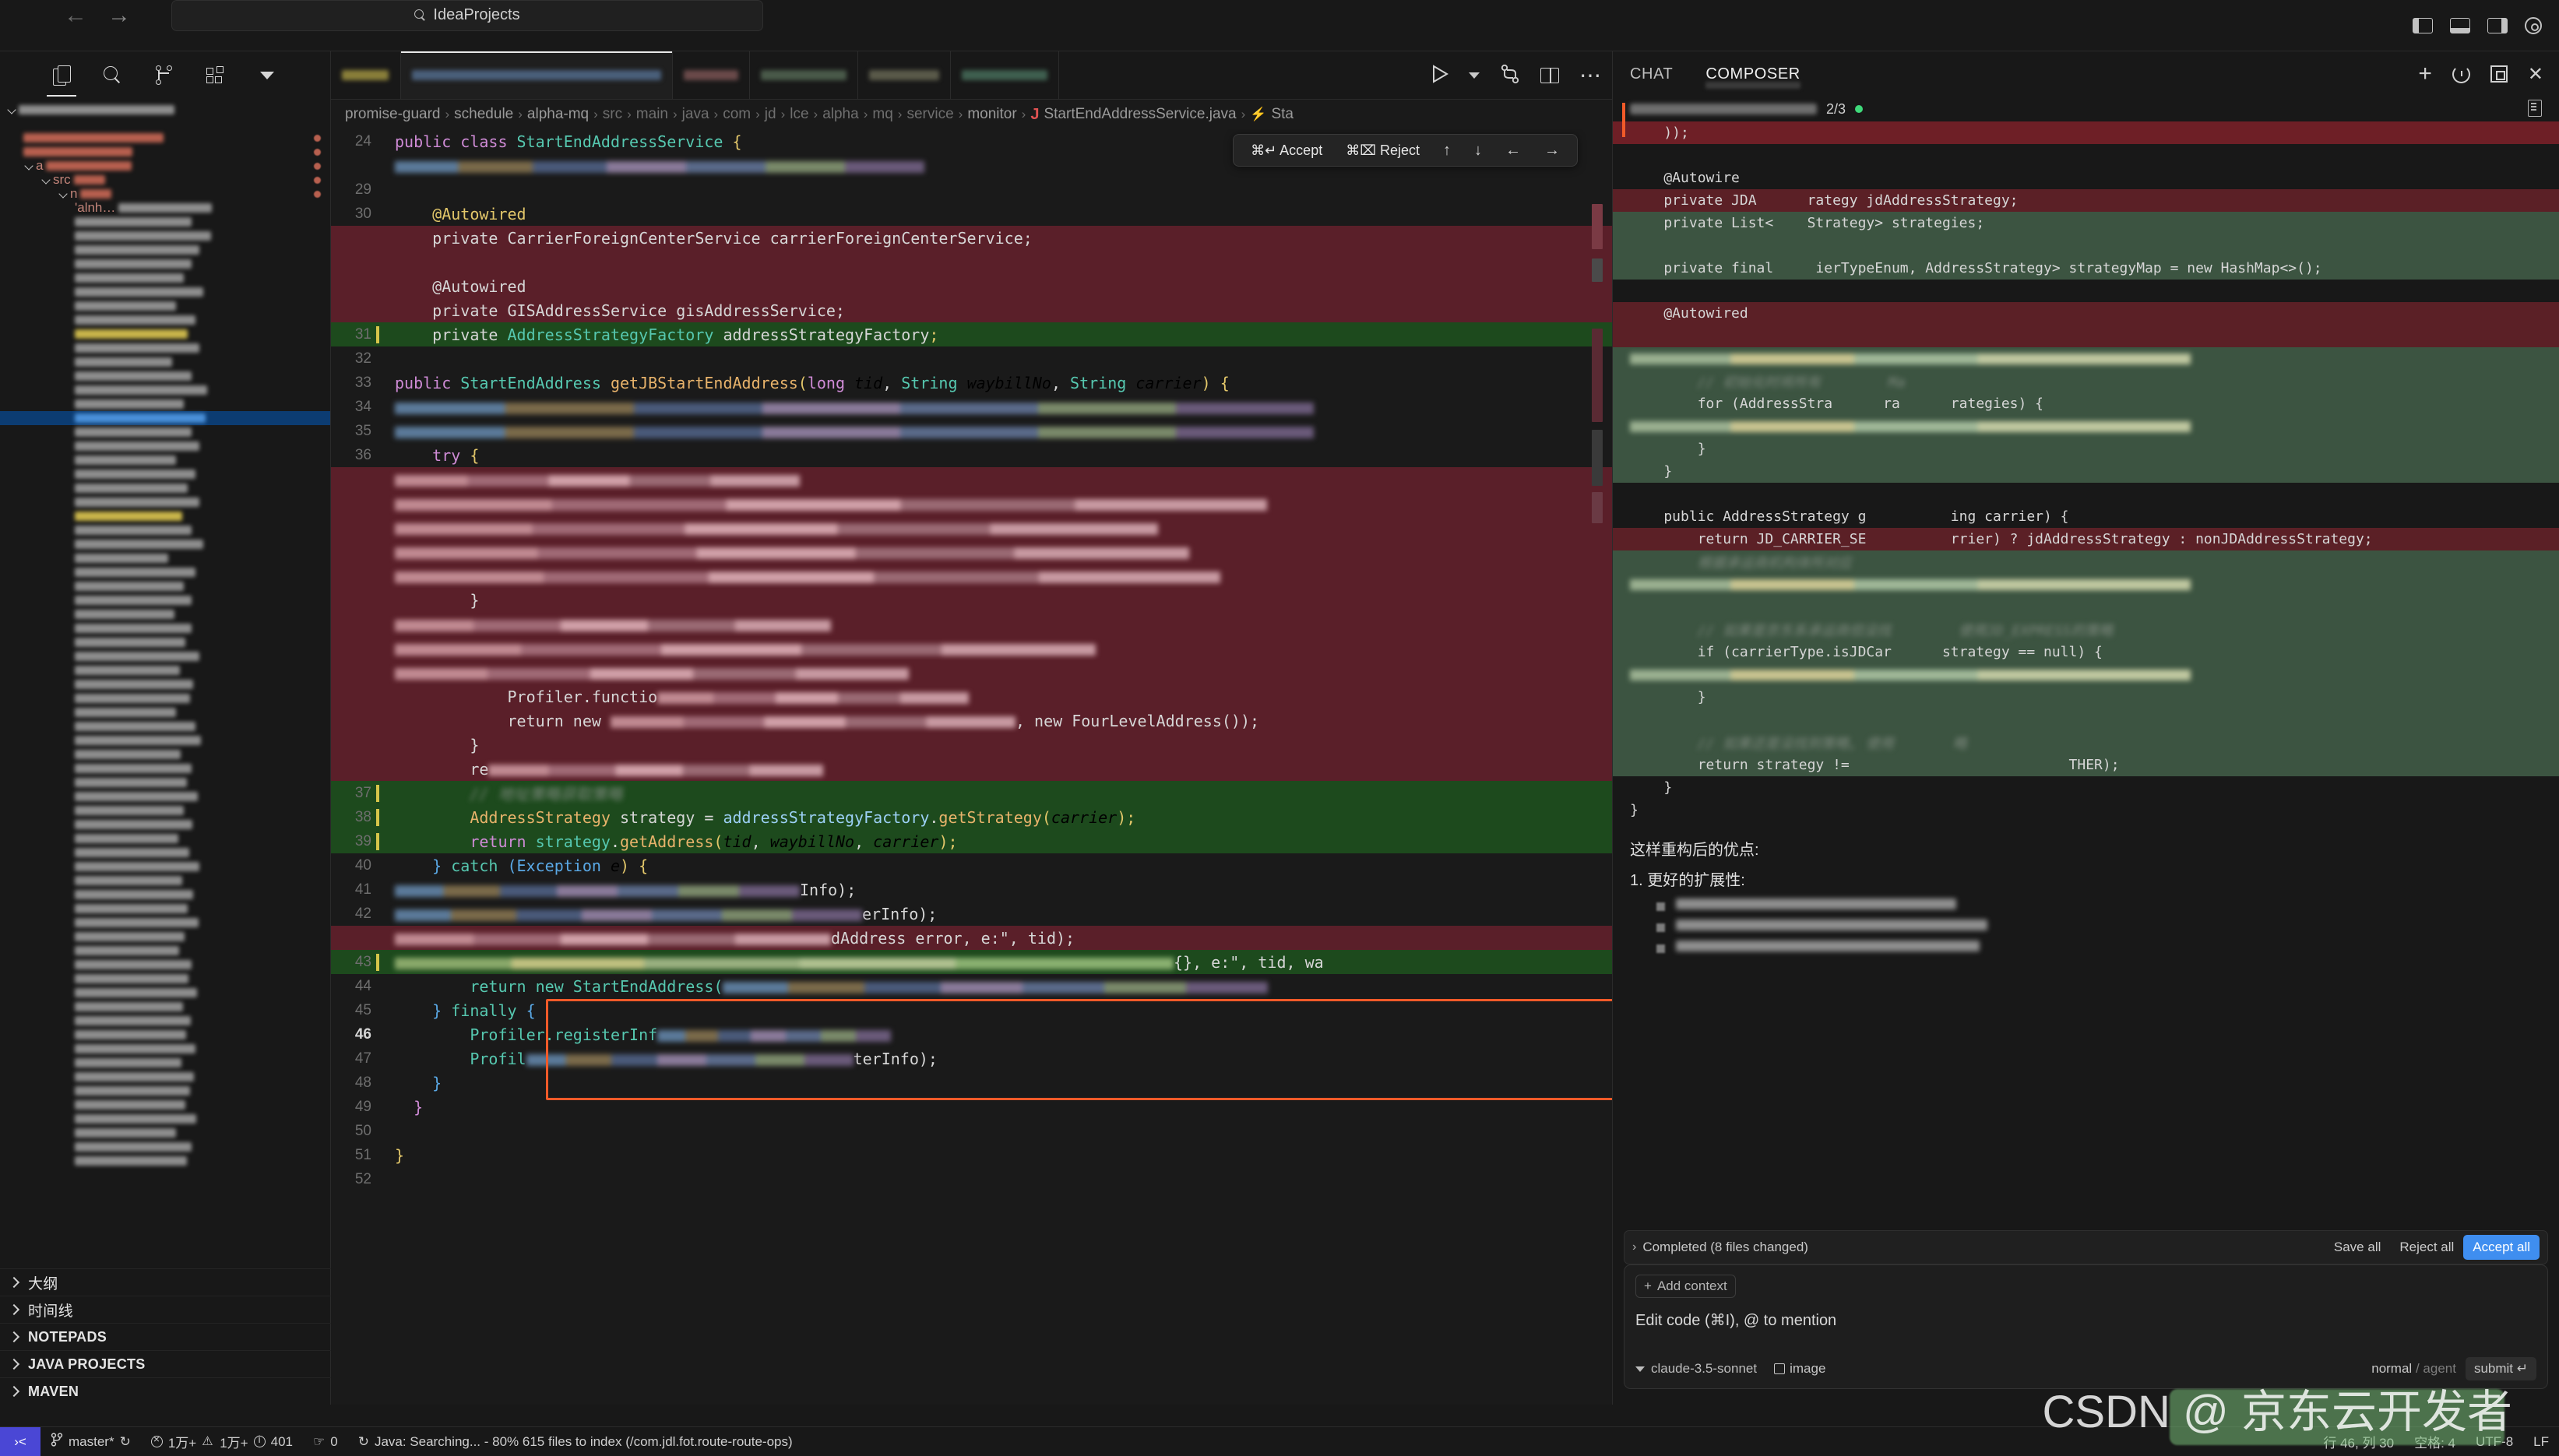 The width and height of the screenshot is (2559, 1456). I want to click on code-line: 49 }, so click(972, 1107).